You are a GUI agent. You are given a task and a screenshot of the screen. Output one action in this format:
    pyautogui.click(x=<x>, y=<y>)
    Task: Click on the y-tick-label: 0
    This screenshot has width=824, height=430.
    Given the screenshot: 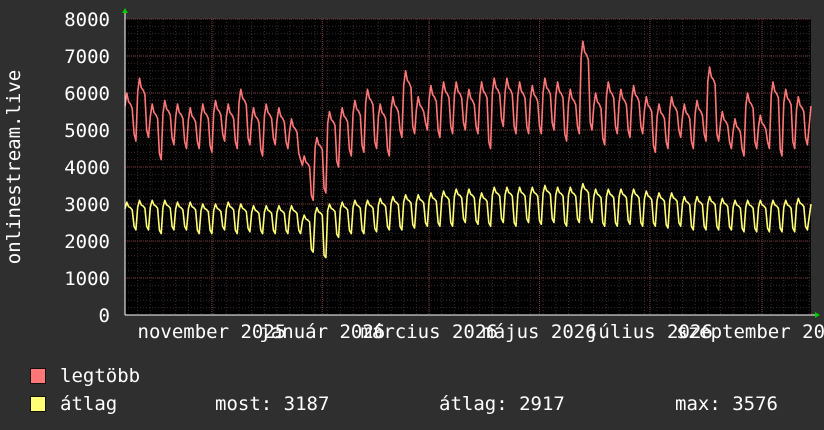 What is the action you would take?
    pyautogui.click(x=104, y=316)
    